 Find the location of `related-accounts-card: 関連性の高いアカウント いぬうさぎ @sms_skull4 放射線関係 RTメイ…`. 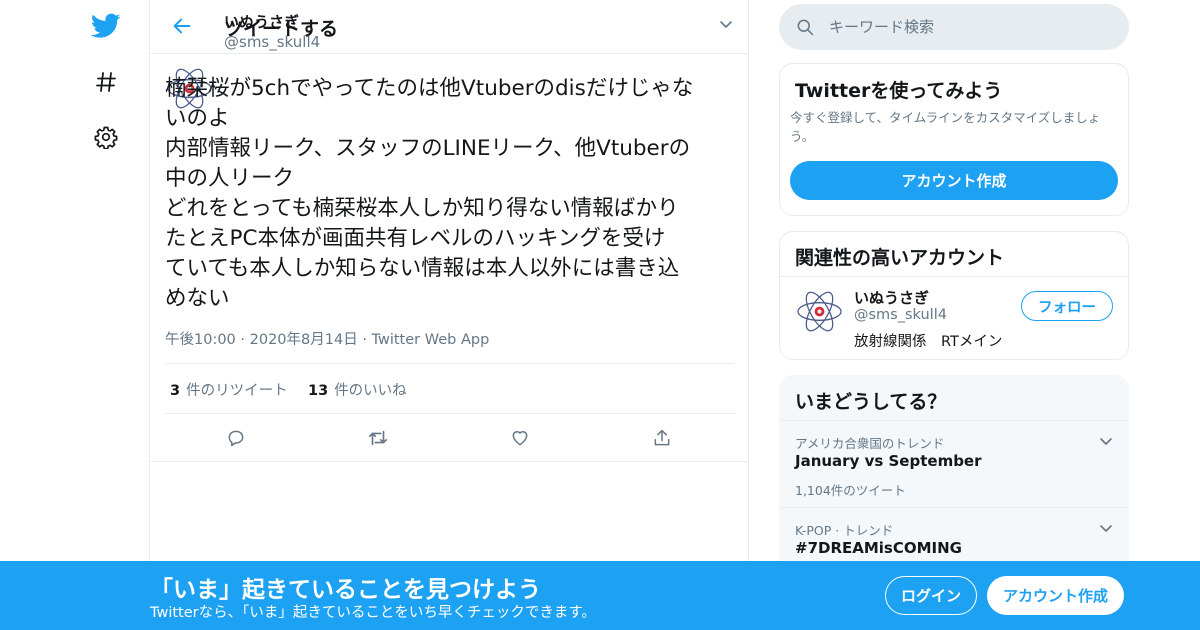

related-accounts-card: 関連性の高いアカウント いぬうさぎ @sms_skull4 放射線関係 RTメイ… is located at coordinates (954, 295).